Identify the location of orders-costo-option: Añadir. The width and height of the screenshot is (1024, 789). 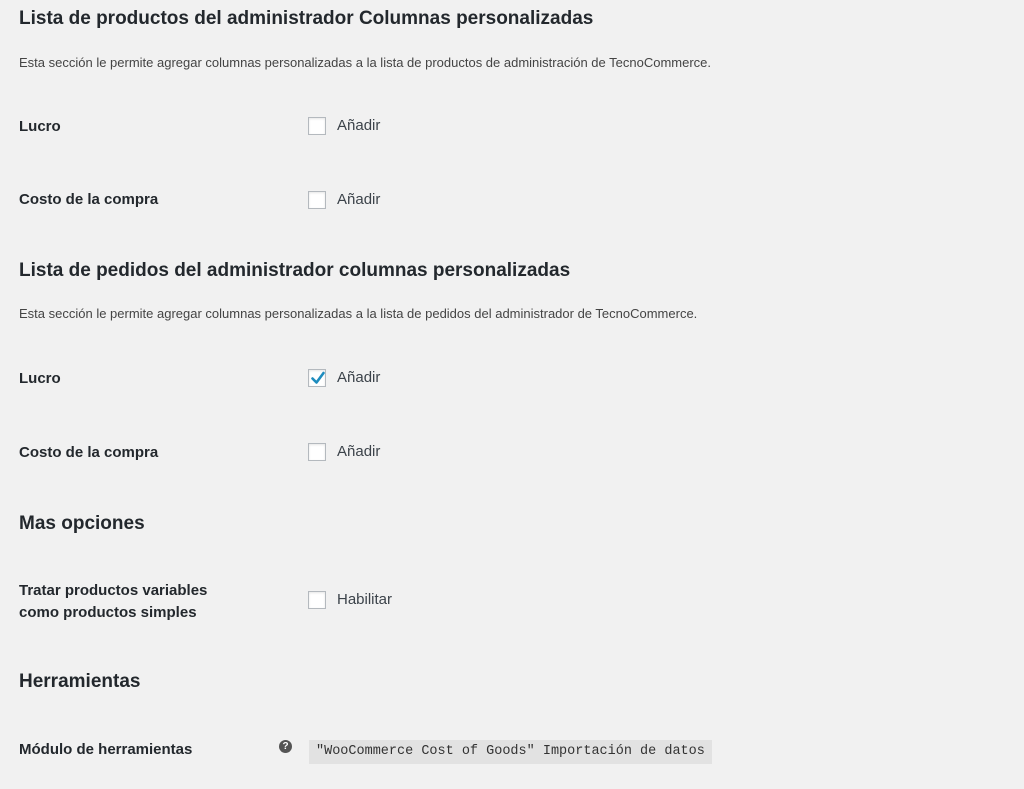
(344, 452).